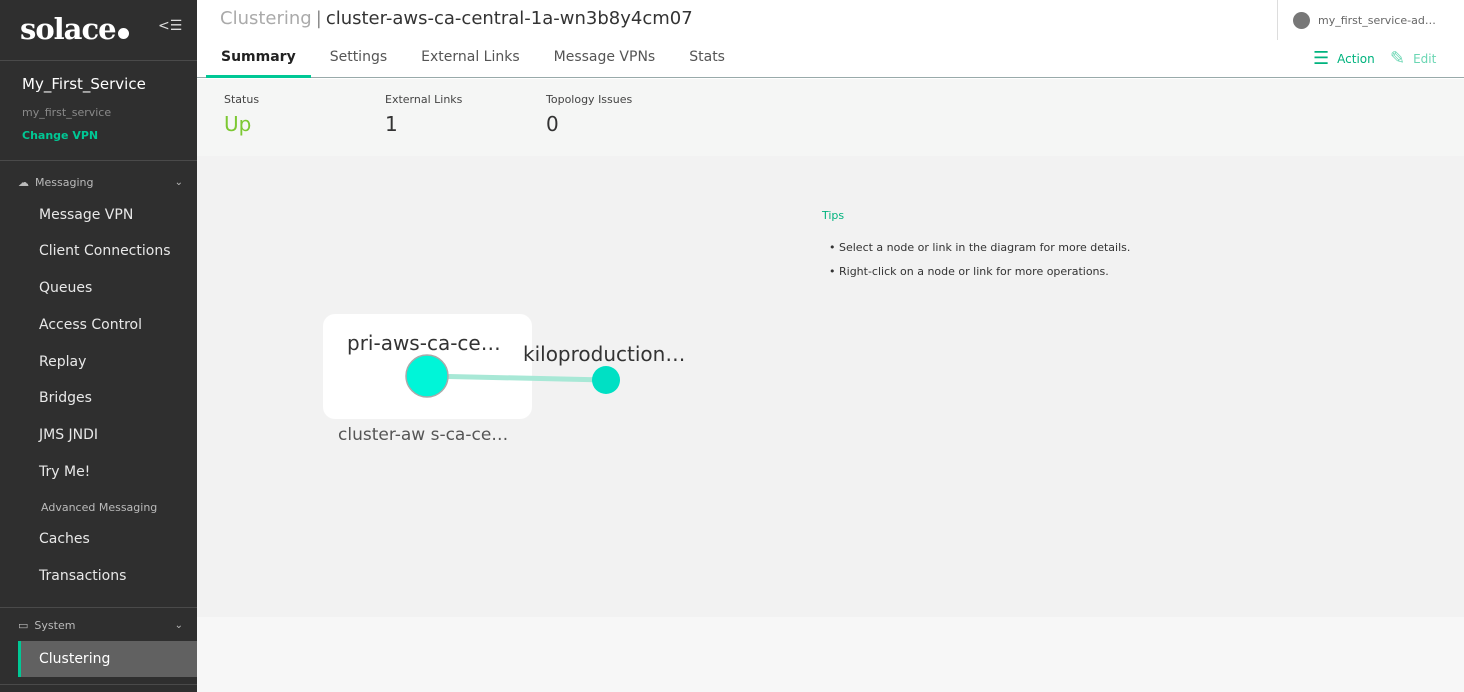 The image size is (1464, 692). What do you see at coordinates (65, 398) in the screenshot?
I see `sidebar-item-bridges: Bridges` at bounding box center [65, 398].